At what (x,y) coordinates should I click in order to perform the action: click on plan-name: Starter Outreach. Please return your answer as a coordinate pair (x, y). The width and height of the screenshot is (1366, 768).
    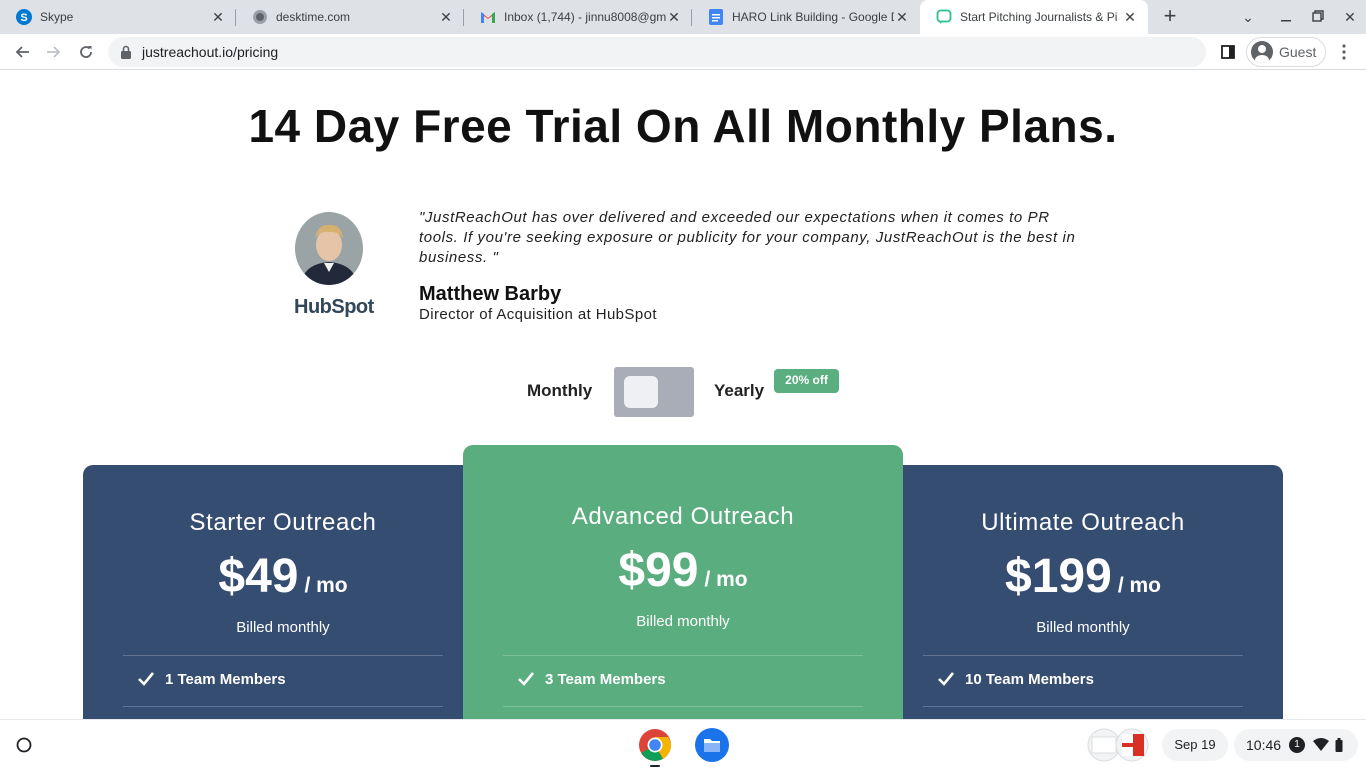
    Looking at the image, I should click on (283, 522).